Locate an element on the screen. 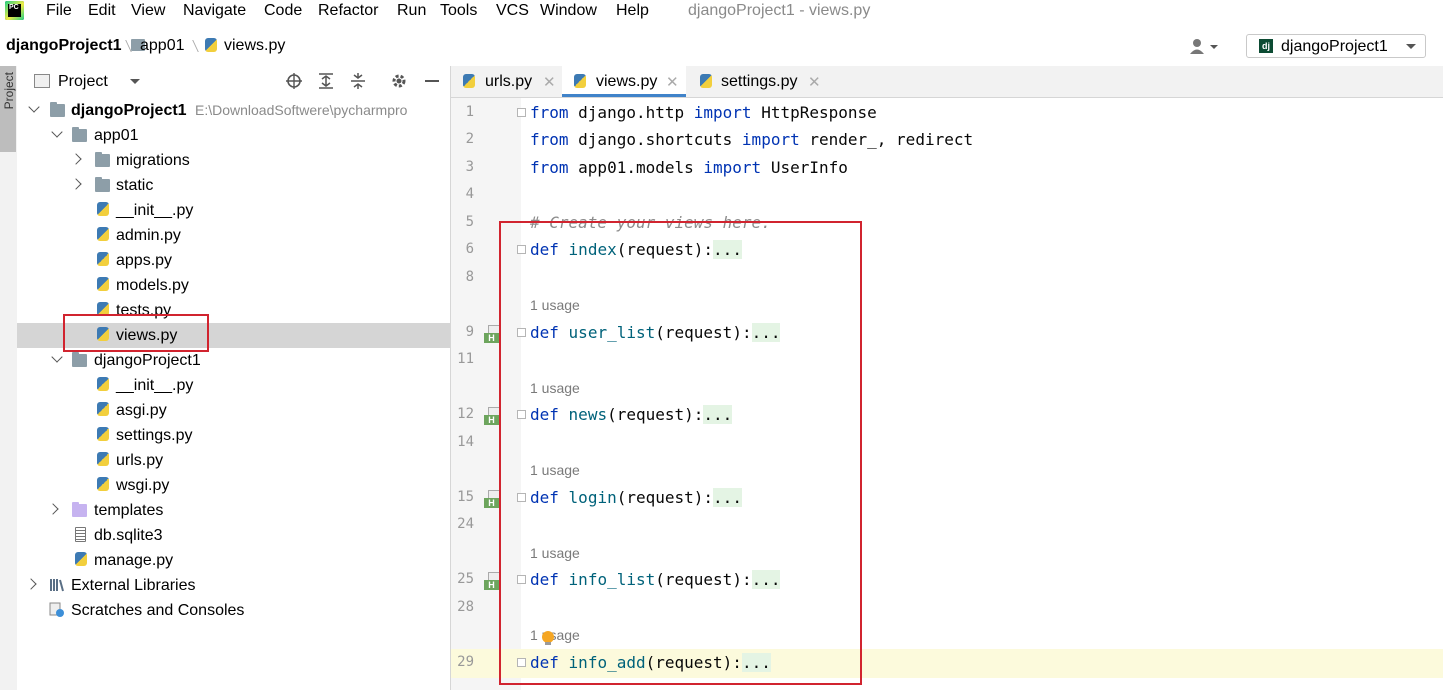 This screenshot has width=1443, height=690. module-name: django.shortcuts is located at coordinates (655, 139).